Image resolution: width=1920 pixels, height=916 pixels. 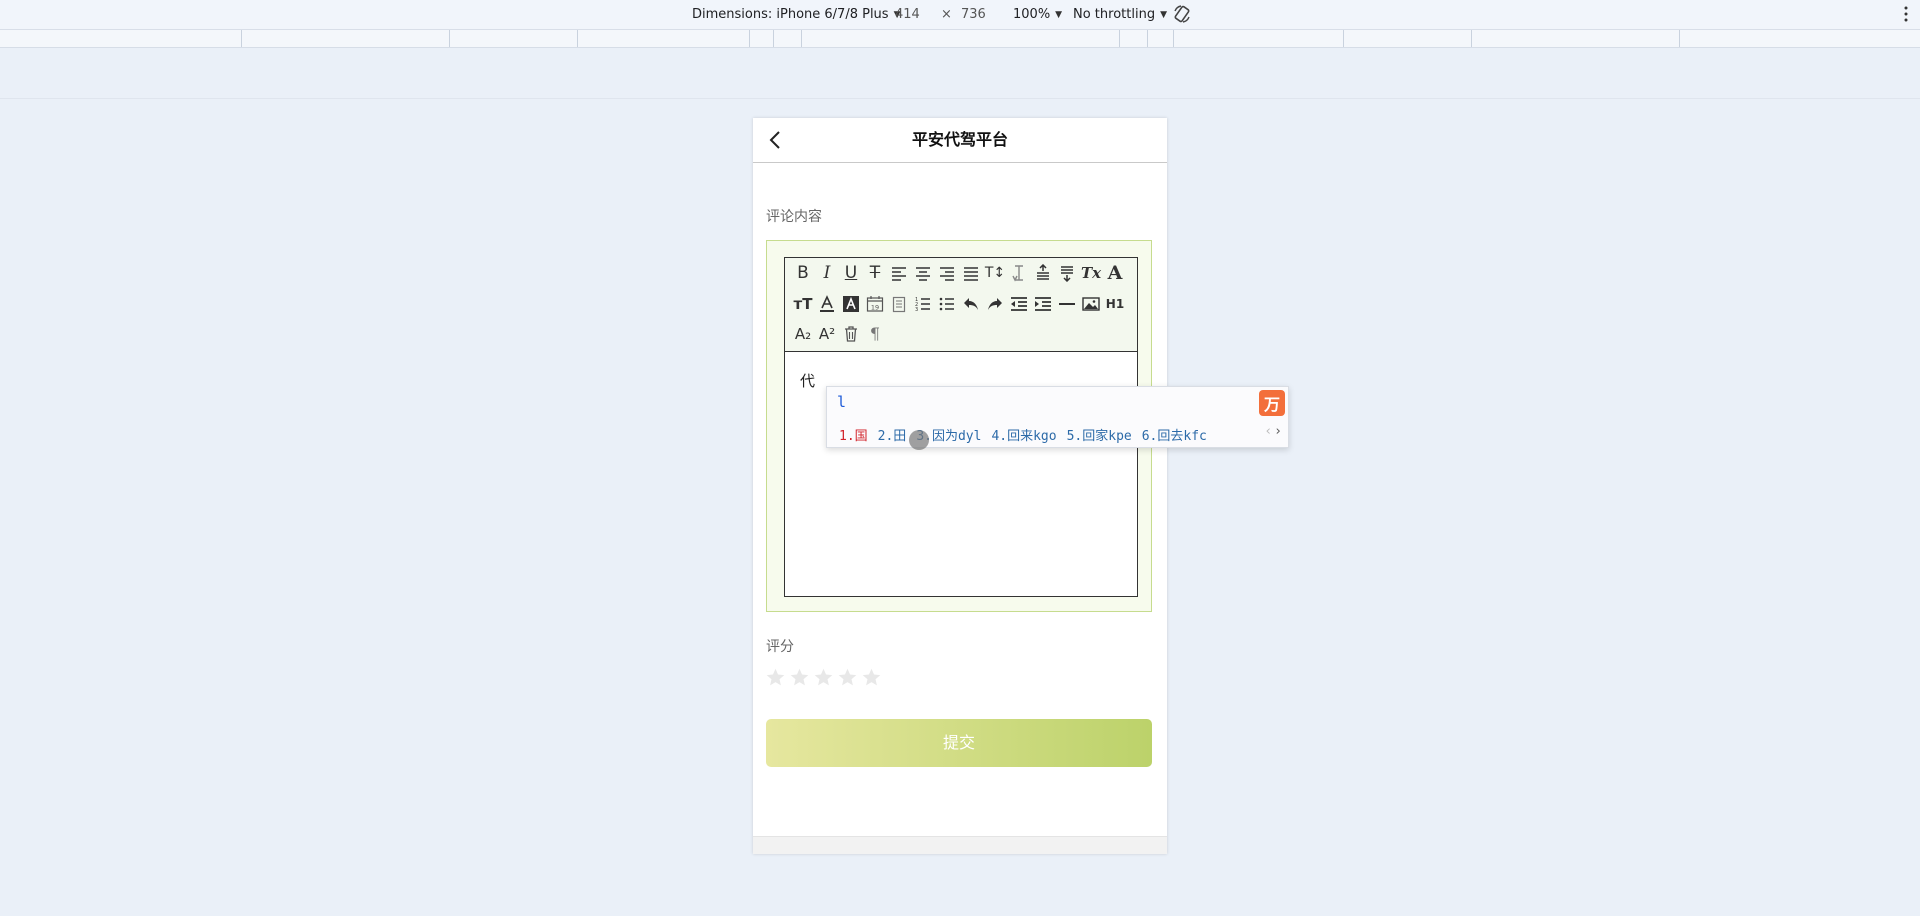 I want to click on align-justify-button, so click(x=971, y=273).